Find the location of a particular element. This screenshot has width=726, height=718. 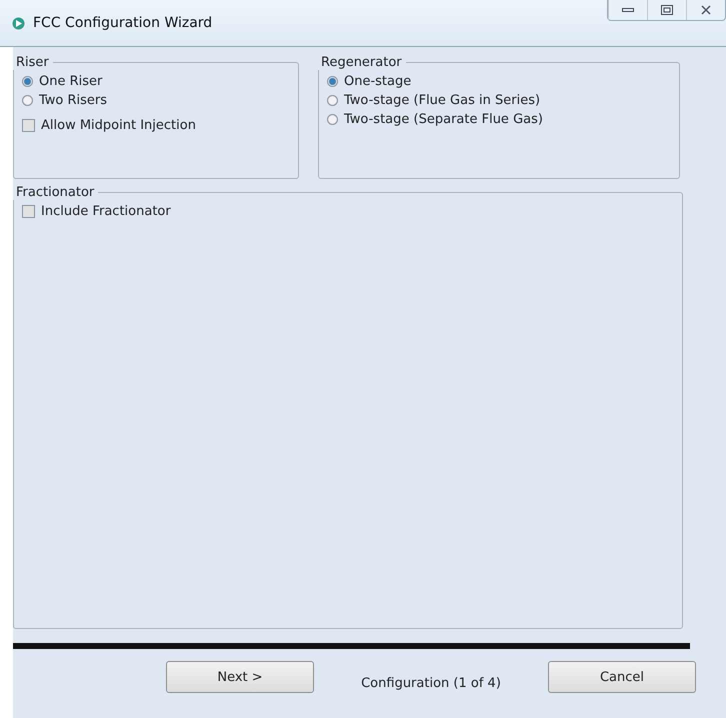

radio-option: One Riser is located at coordinates (156, 81).